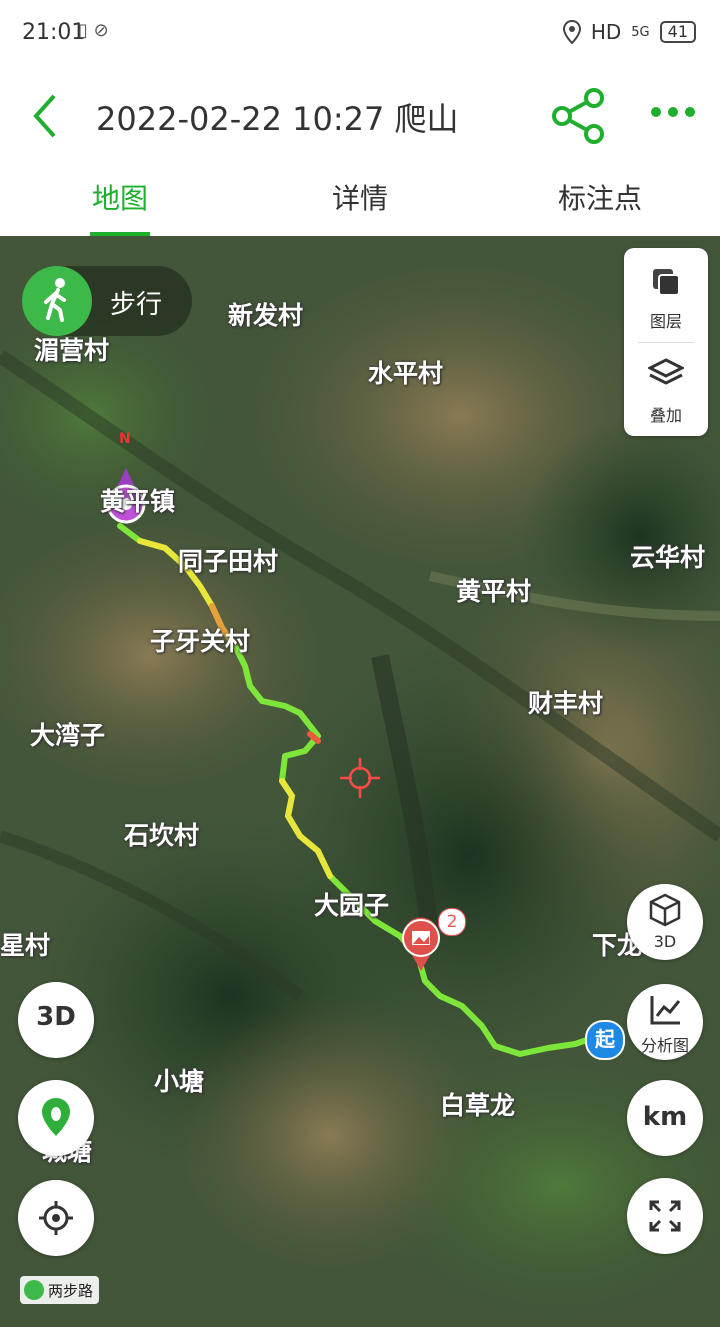  Describe the element at coordinates (677, 32) in the screenshot. I see `battery-indicator: 41` at that location.